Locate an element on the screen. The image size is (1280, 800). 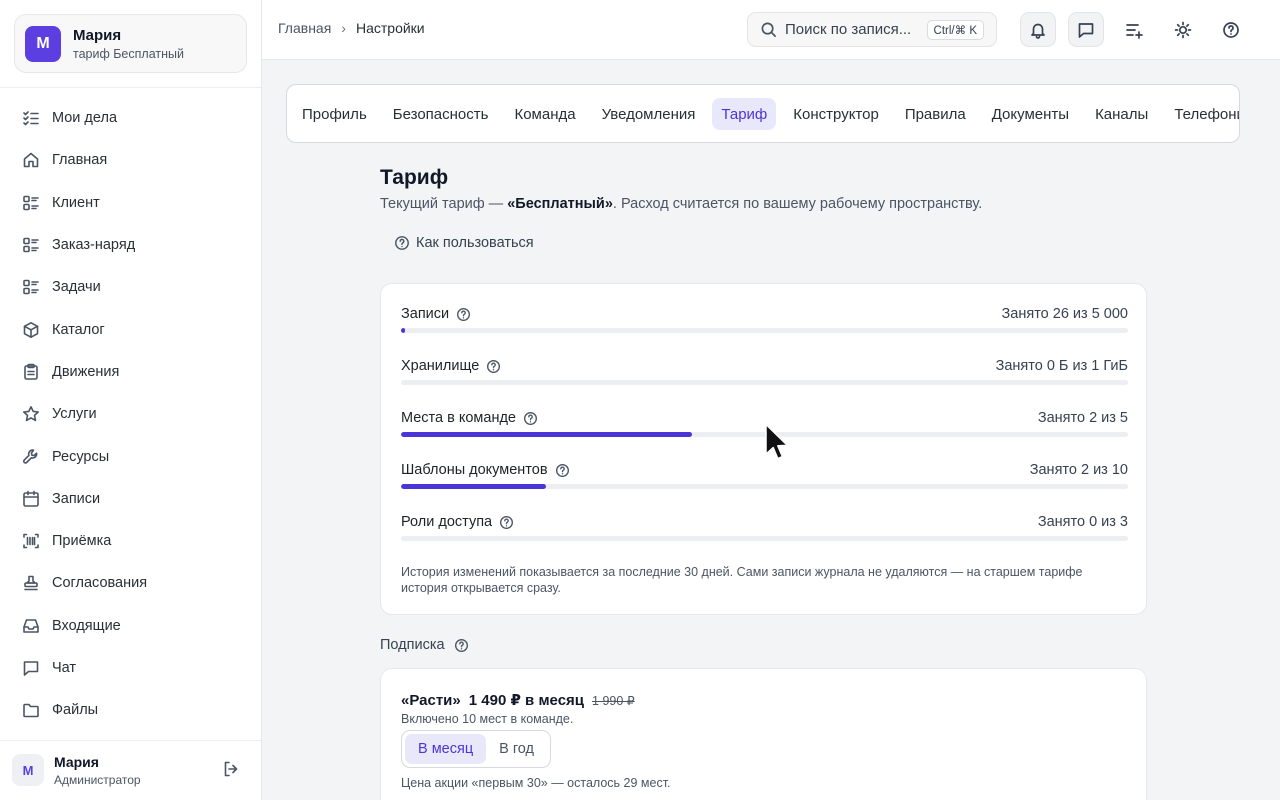
sidebar-item-tasks: Задачи is located at coordinates (131, 287).